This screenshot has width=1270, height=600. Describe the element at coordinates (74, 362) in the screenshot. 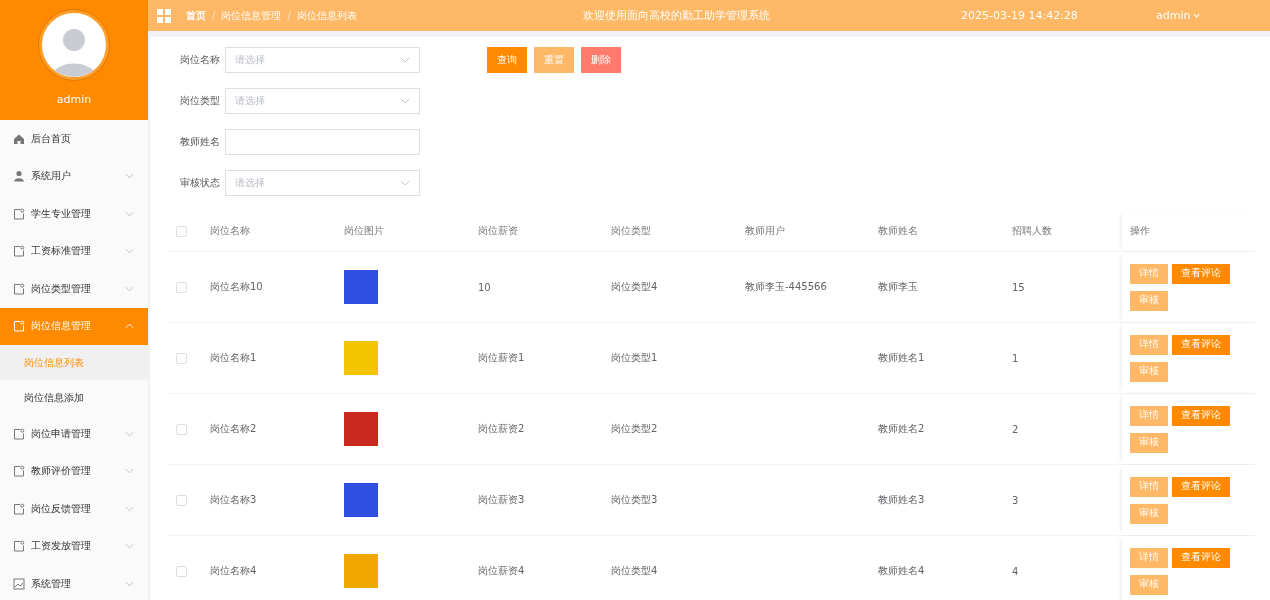

I see `submenu-item: 岗位信息列表` at that location.